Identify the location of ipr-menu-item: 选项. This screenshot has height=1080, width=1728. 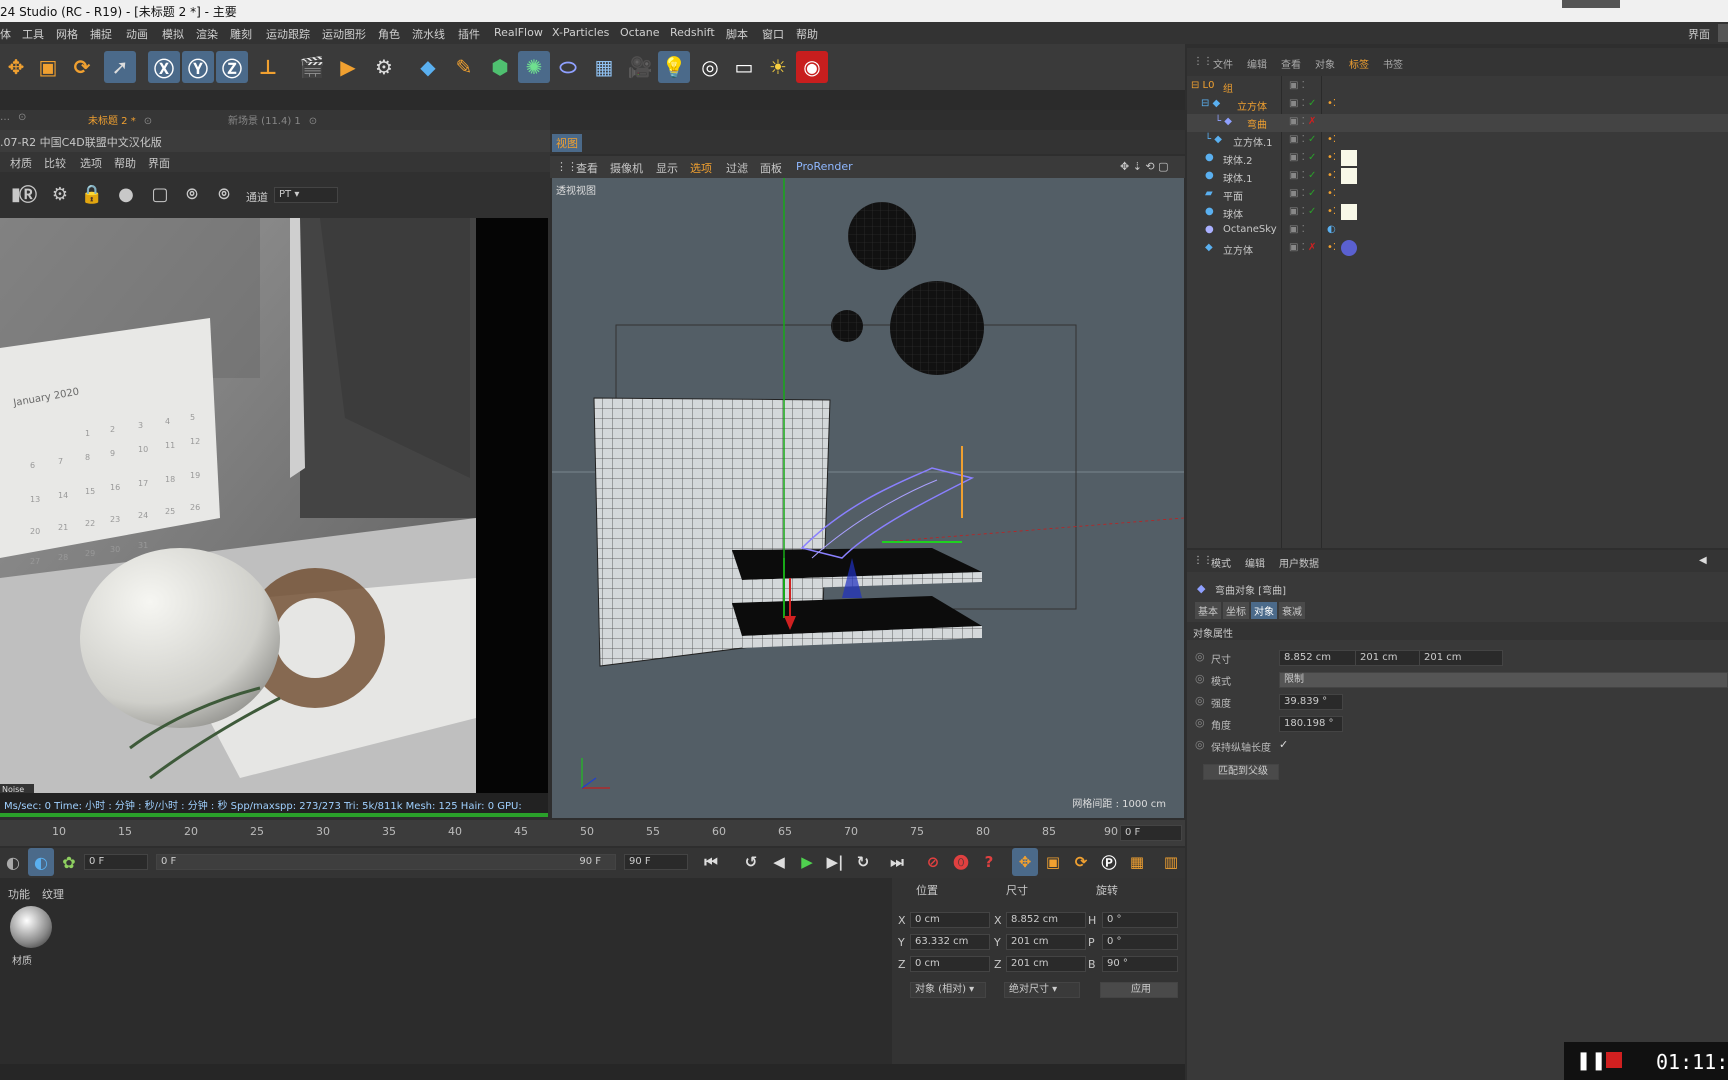
(91, 163).